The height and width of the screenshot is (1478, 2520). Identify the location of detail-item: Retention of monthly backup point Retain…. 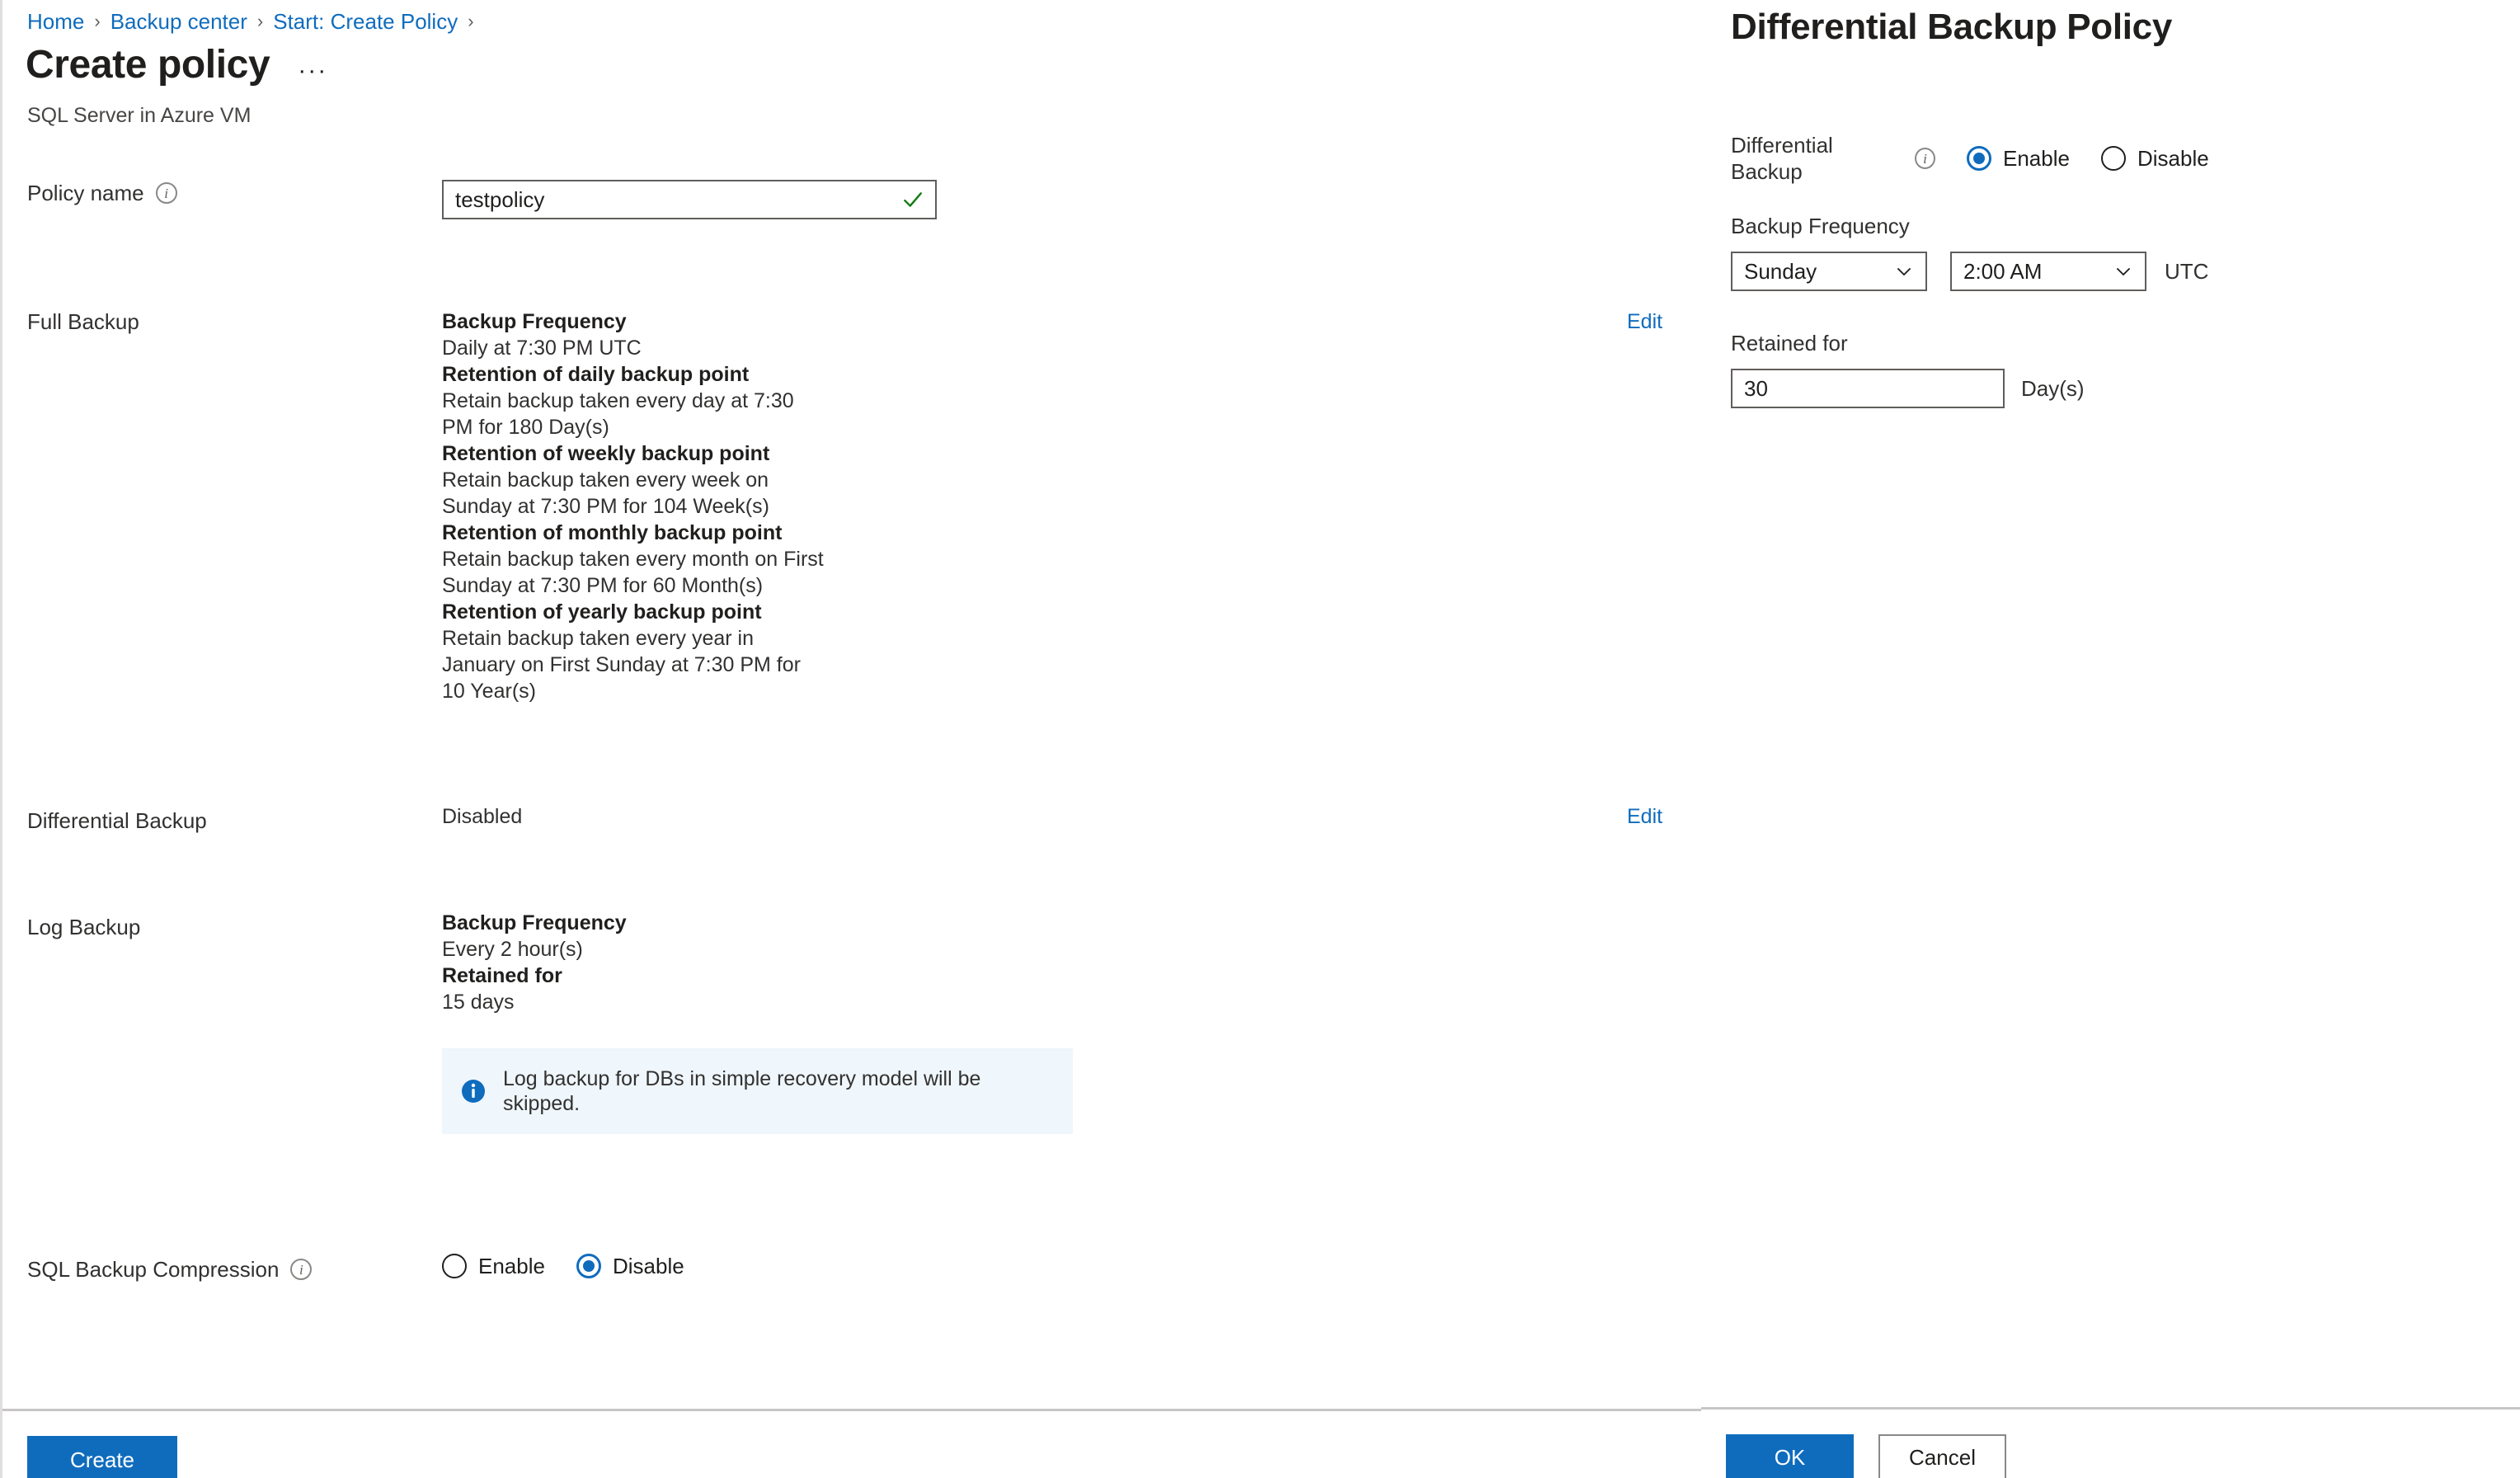
(633, 559).